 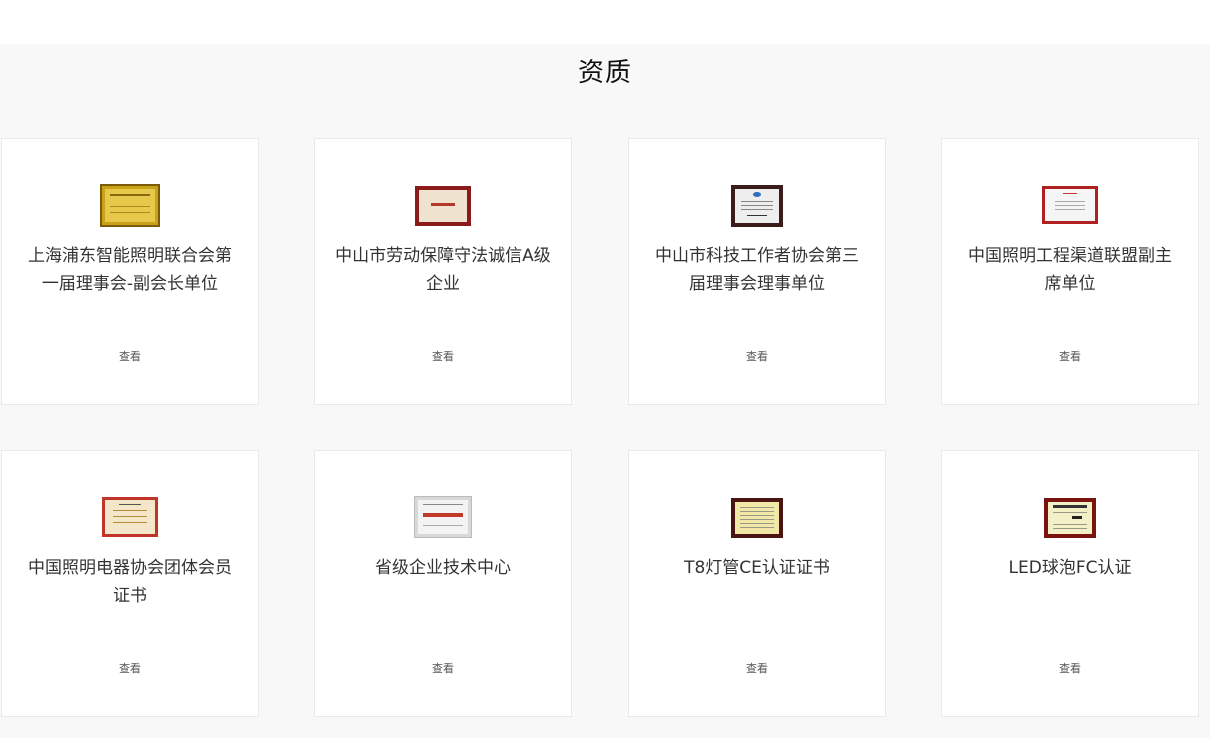 I want to click on qualification-card: 省级企业技术中心 查看, so click(x=443, y=583).